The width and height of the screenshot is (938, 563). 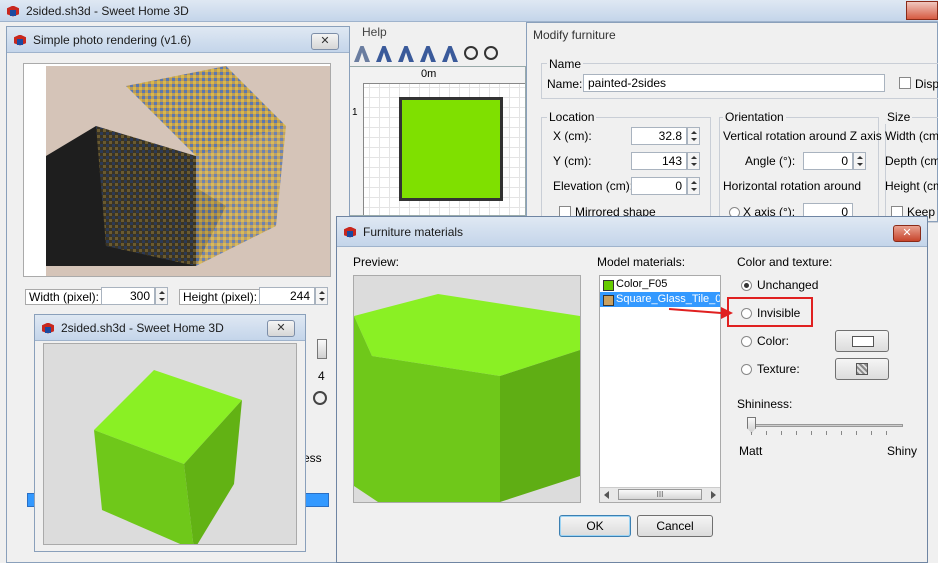 I want to click on elevation-input: 0, so click(x=659, y=186).